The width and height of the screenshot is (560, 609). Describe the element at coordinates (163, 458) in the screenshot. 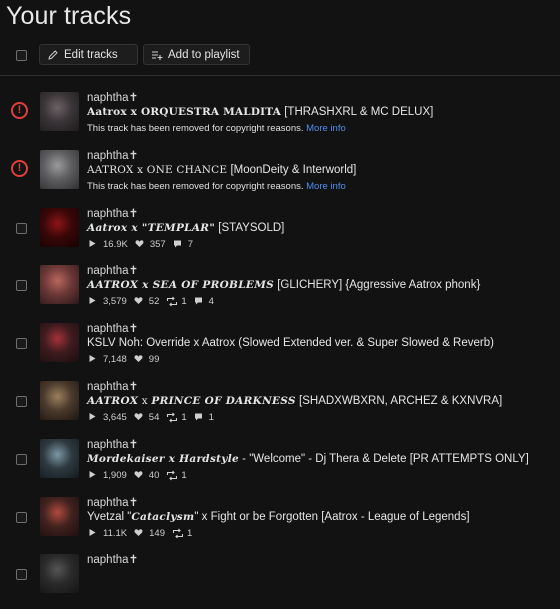

I see `track-title-part: Mordekaiser x Hardstyle` at that location.